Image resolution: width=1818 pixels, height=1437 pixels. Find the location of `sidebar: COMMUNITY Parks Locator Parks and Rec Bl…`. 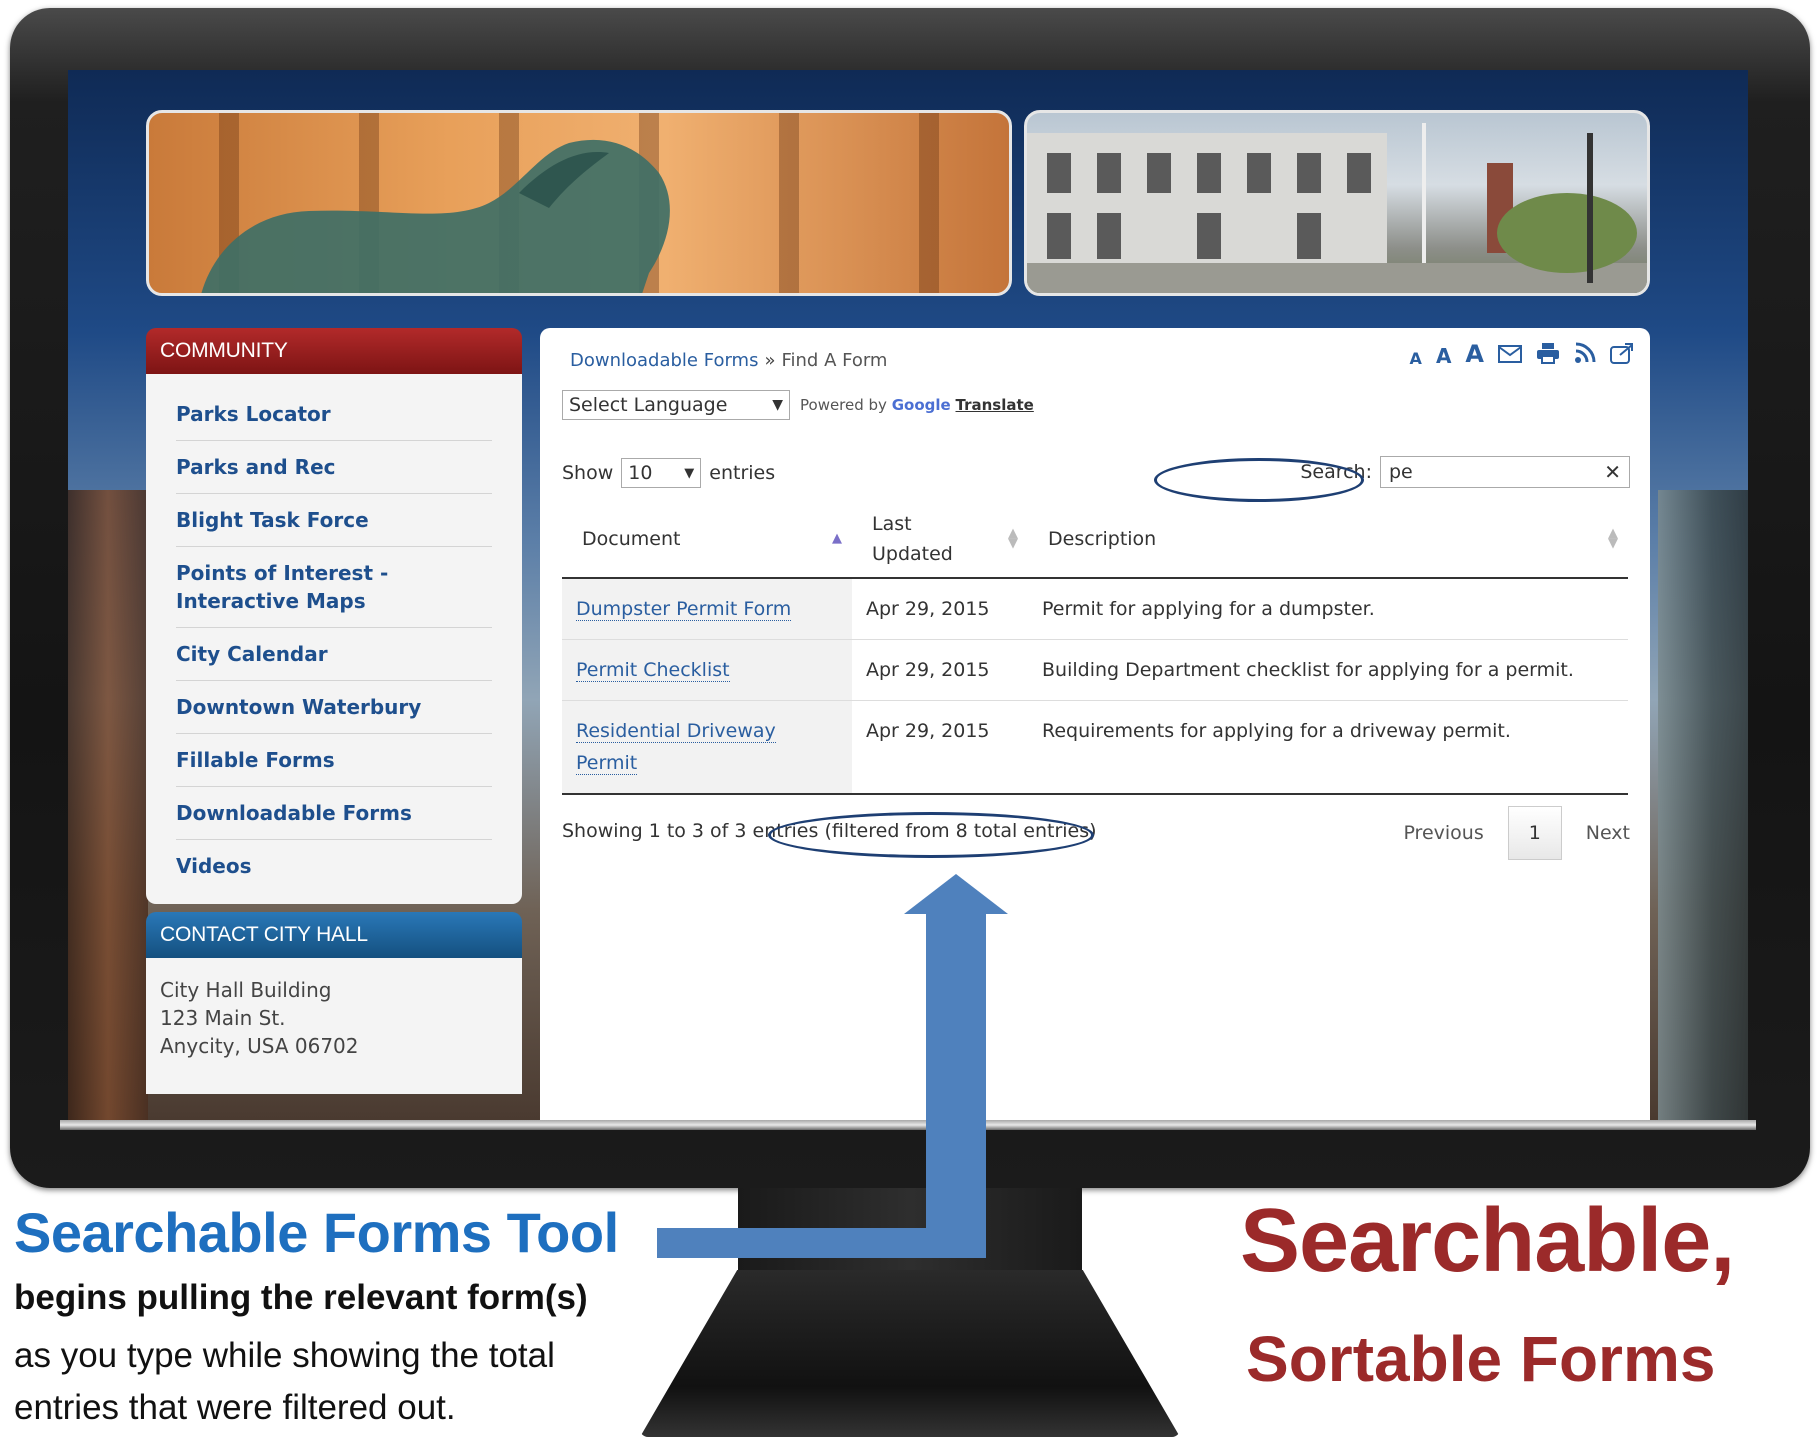

sidebar: COMMUNITY Parks Locator Parks and Rec Bl… is located at coordinates (334, 711).